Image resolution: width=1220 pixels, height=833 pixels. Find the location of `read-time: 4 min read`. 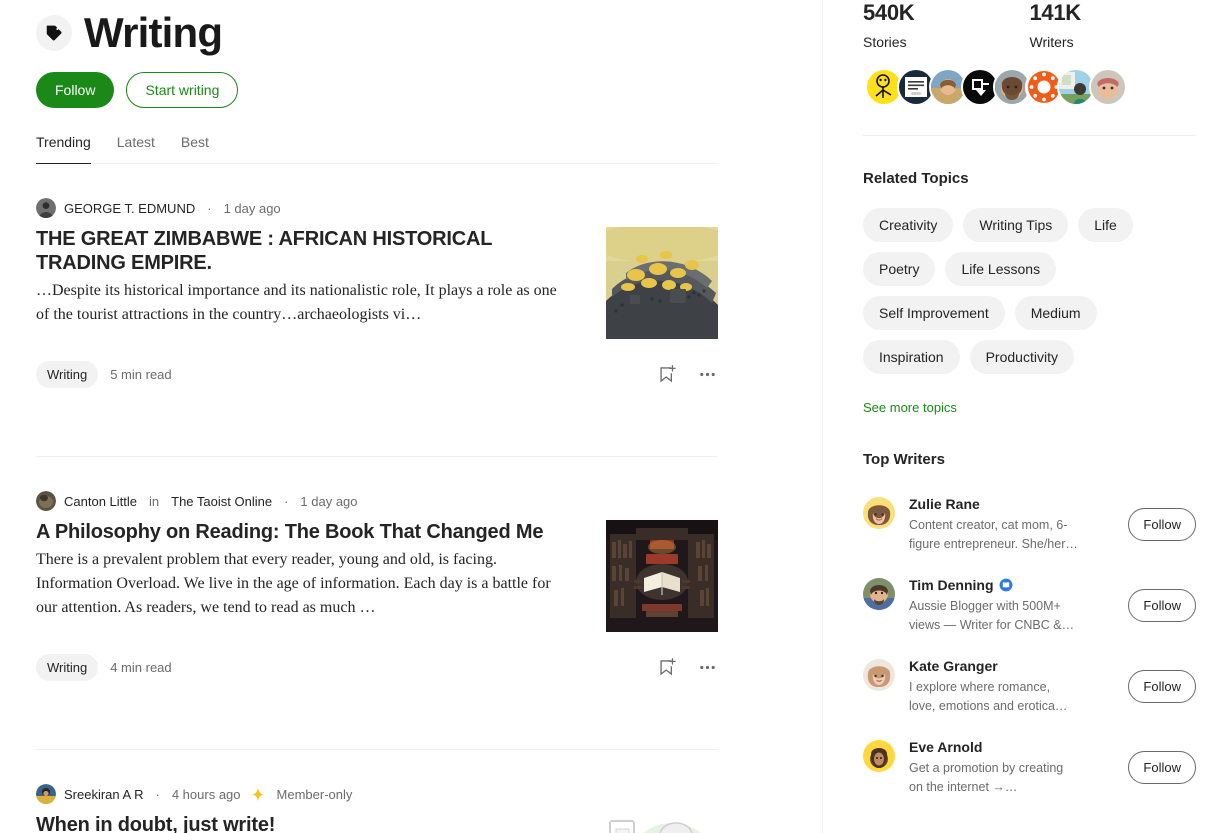

read-time: 4 min read is located at coordinates (141, 667).